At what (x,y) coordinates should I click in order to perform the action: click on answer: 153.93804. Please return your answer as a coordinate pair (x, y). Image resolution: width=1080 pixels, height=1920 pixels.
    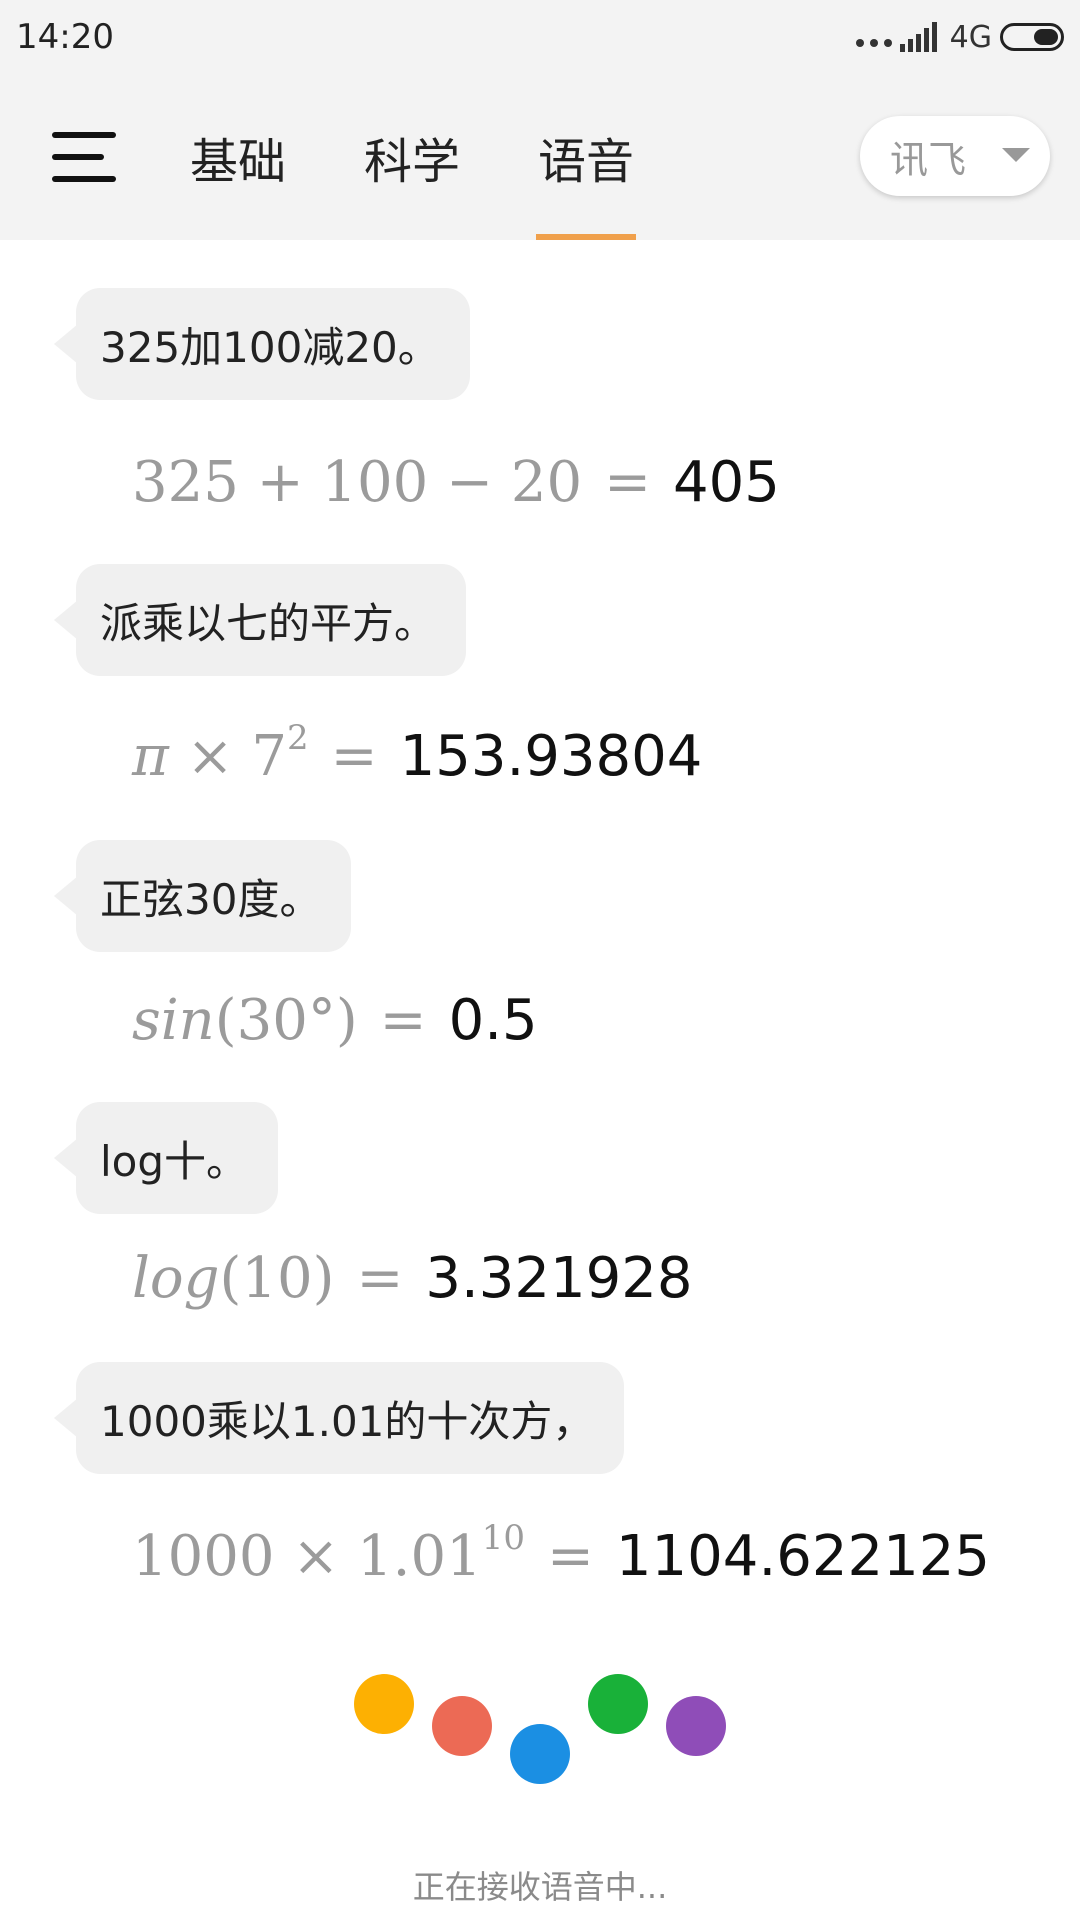
    Looking at the image, I should click on (551, 756).